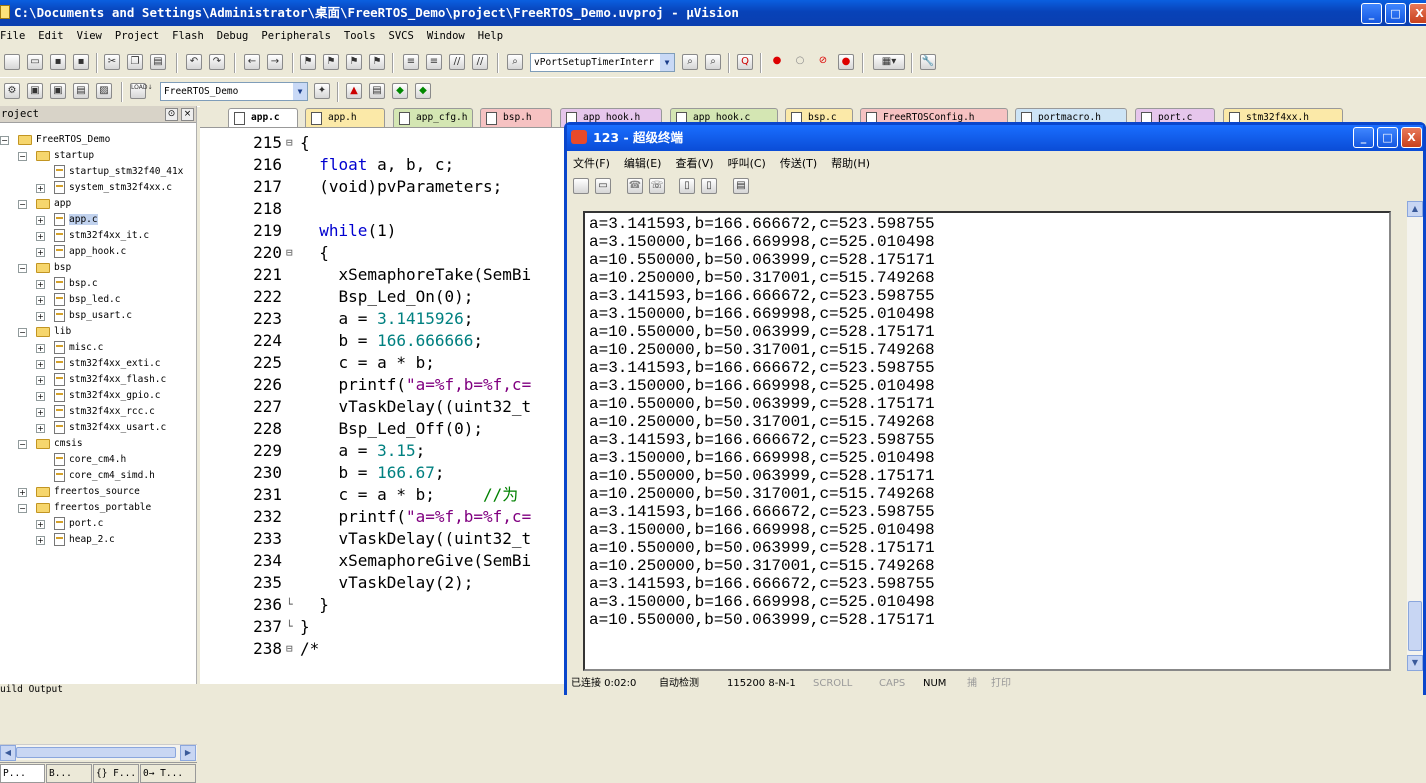 This screenshot has height=783, width=1426. I want to click on terminal-menu-item: 文件(F), so click(591, 163).